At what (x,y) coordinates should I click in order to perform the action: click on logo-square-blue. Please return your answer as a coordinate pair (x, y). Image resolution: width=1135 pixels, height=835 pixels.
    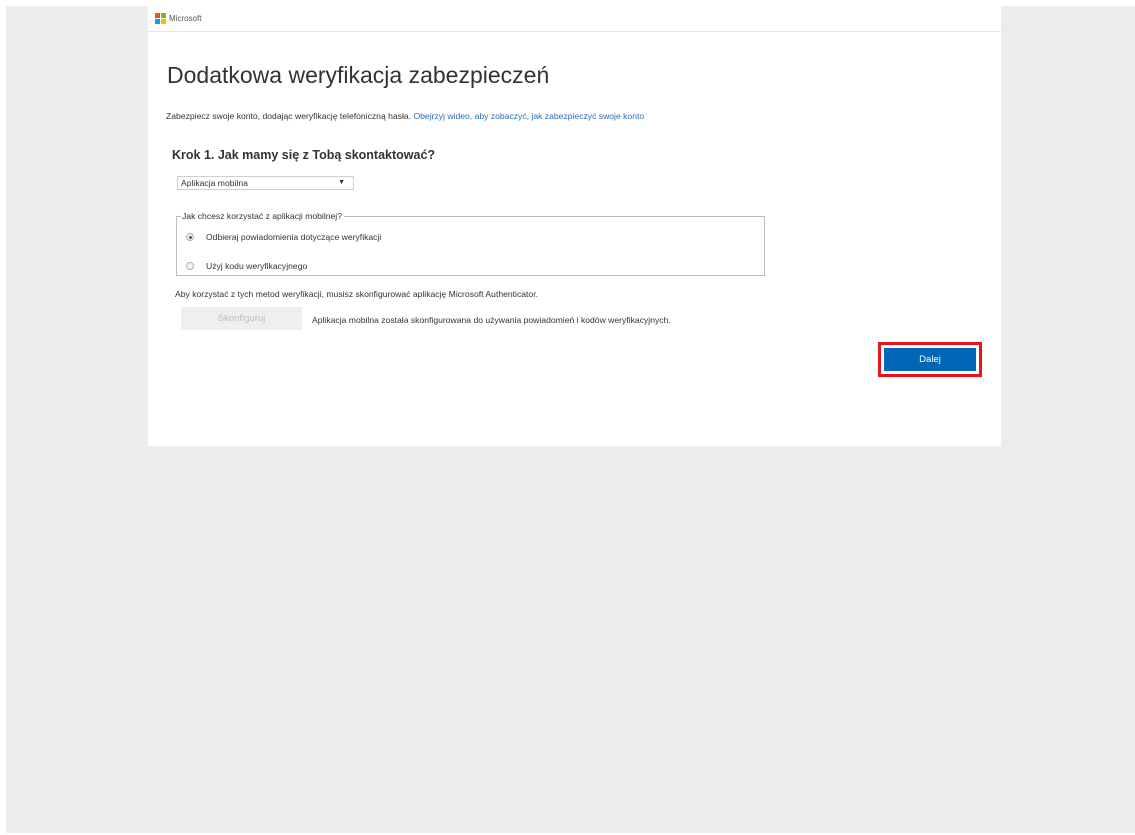
    Looking at the image, I should click on (157, 21).